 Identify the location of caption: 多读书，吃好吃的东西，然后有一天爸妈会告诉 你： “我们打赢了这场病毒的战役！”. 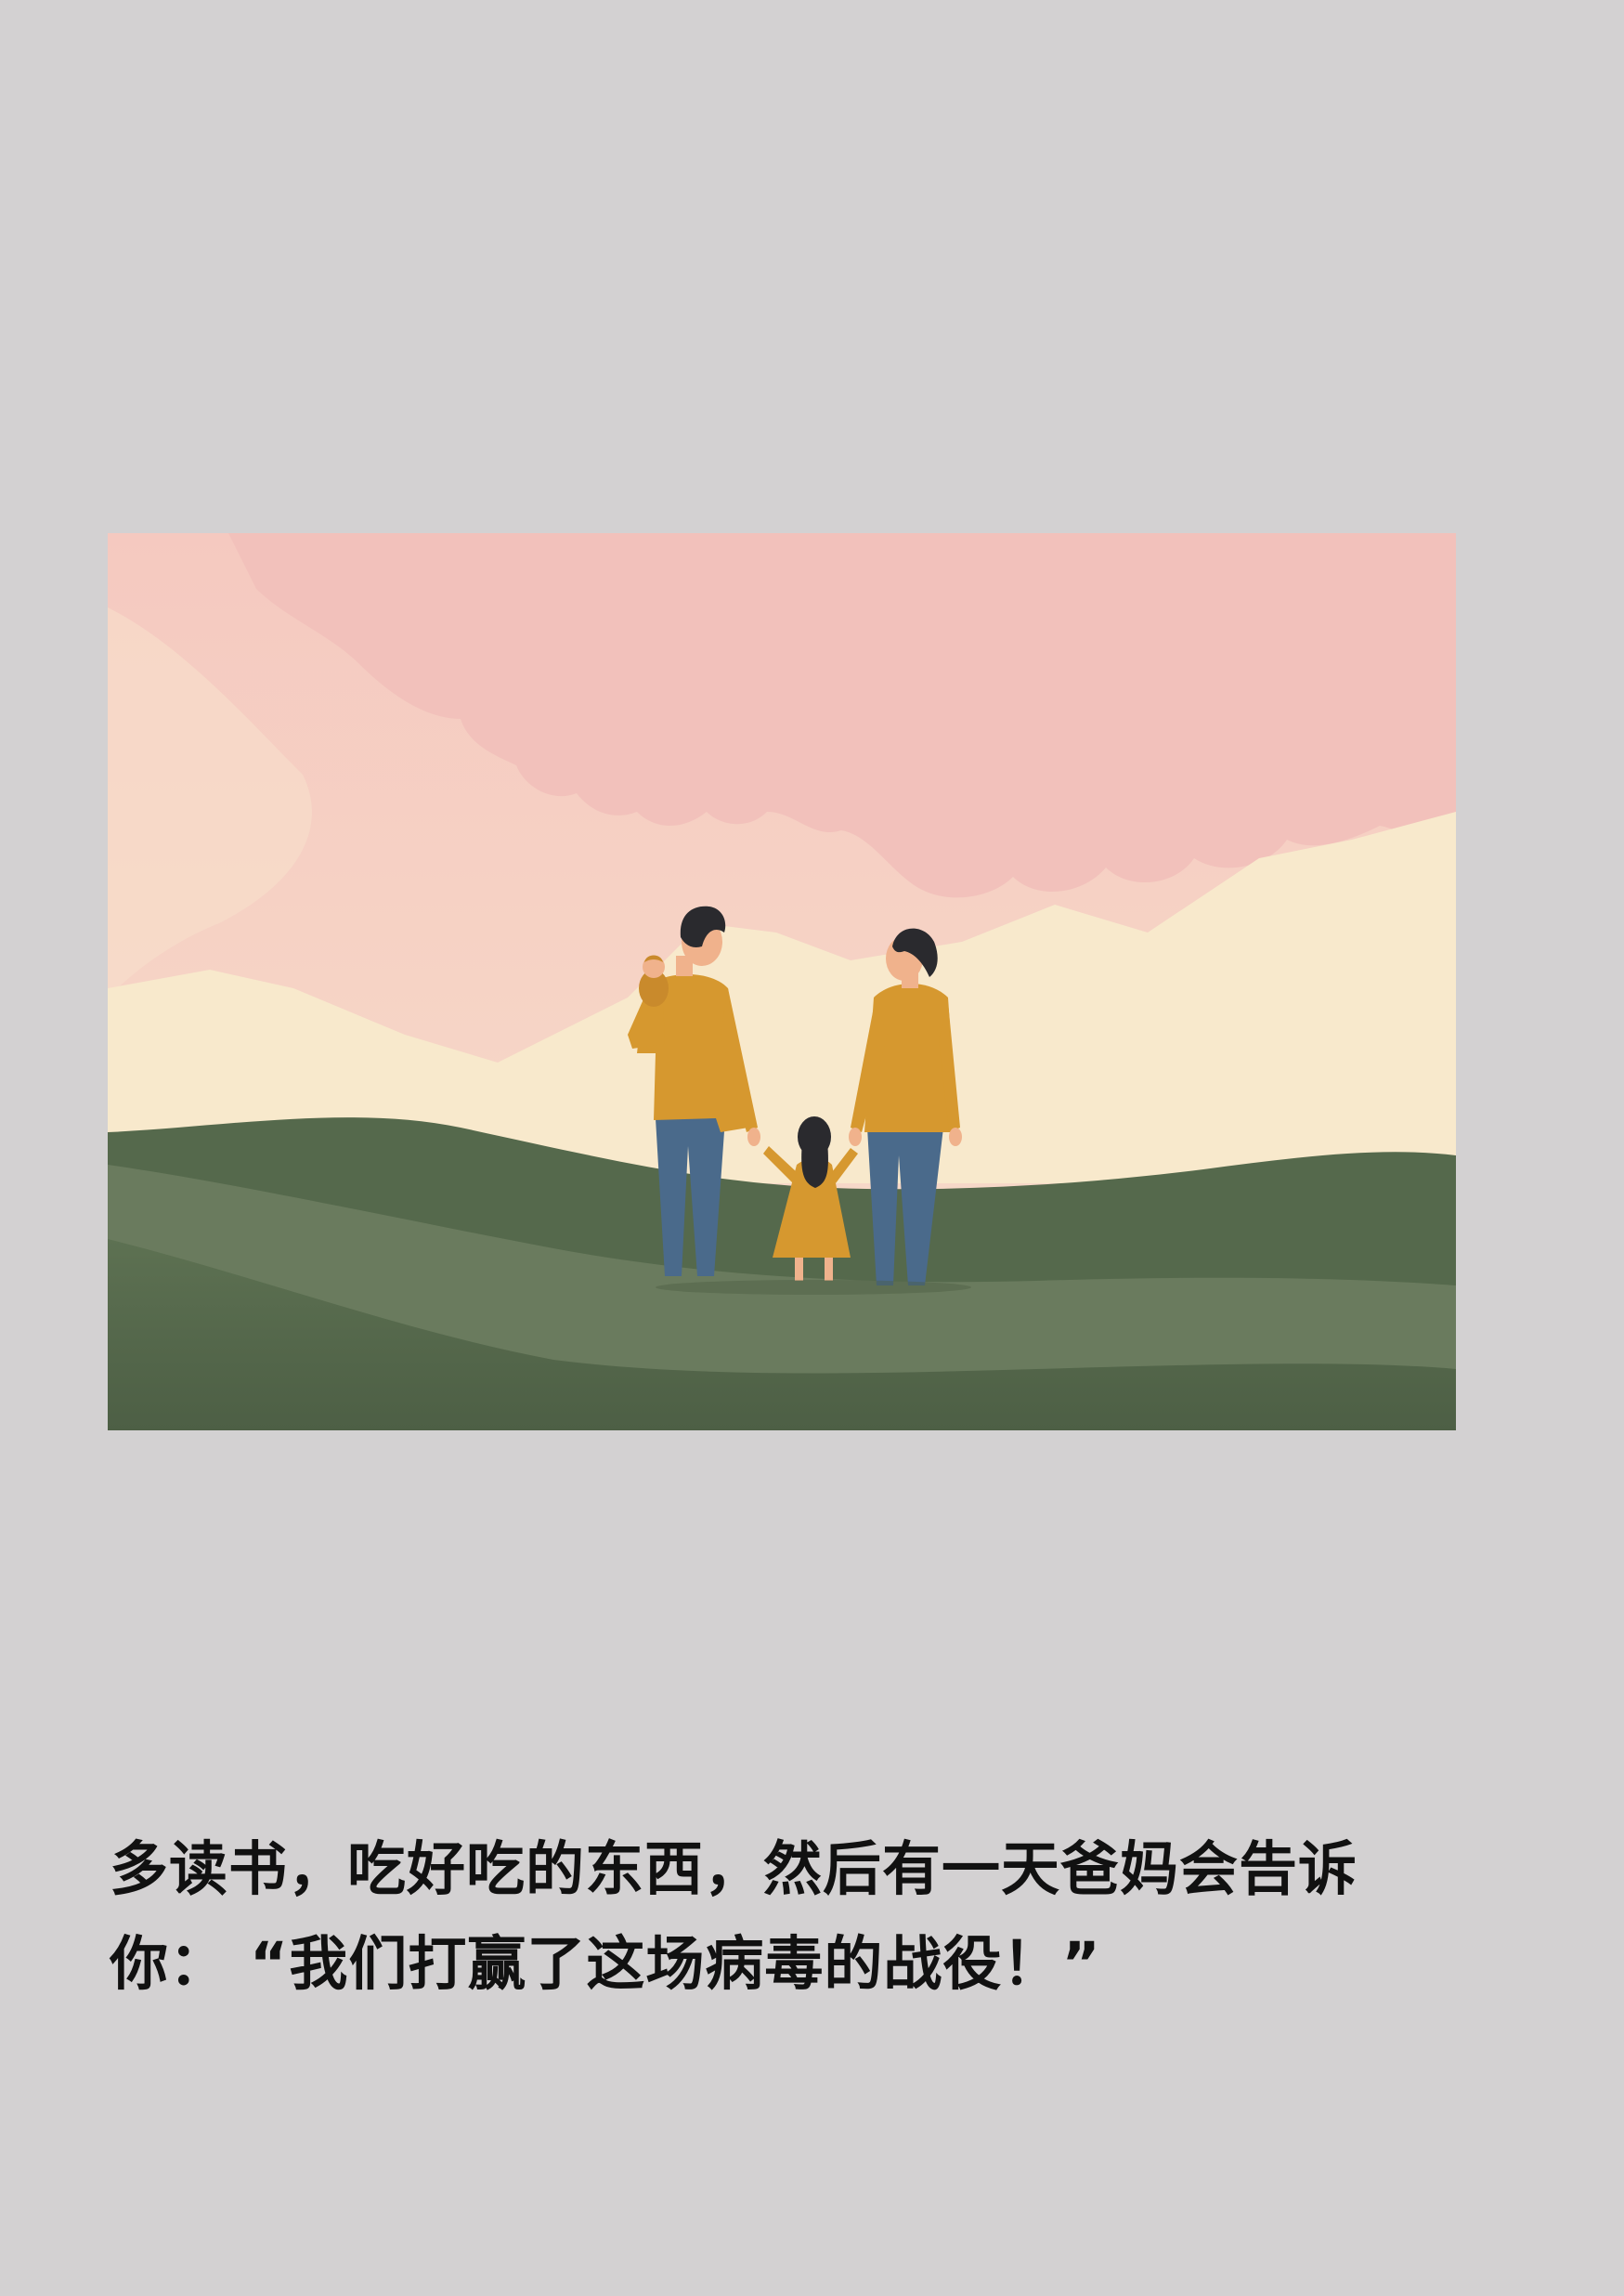
(806, 1917).